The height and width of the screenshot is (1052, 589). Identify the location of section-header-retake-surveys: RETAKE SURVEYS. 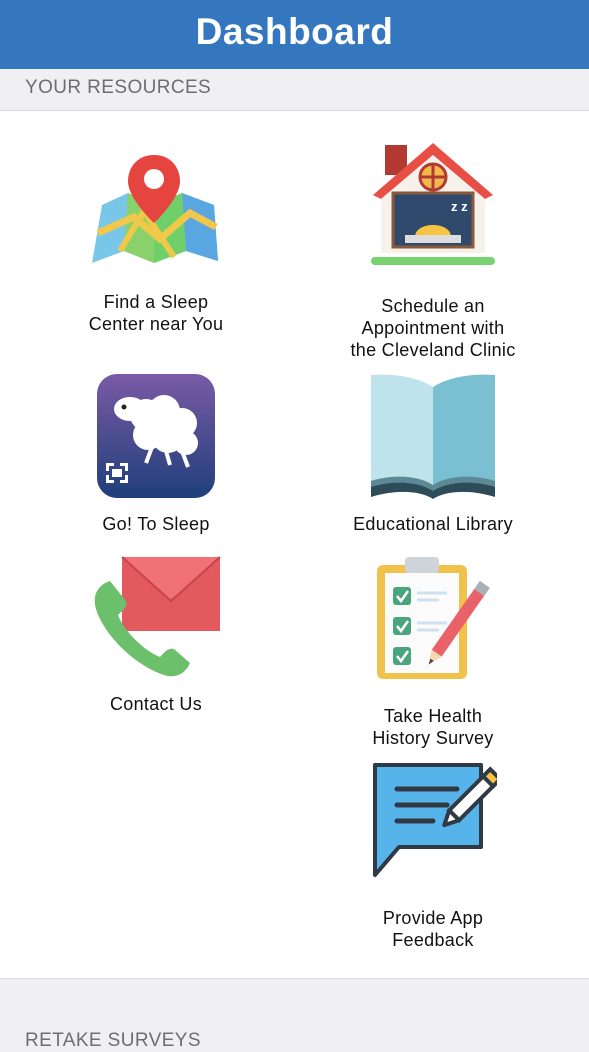
(113, 1040).